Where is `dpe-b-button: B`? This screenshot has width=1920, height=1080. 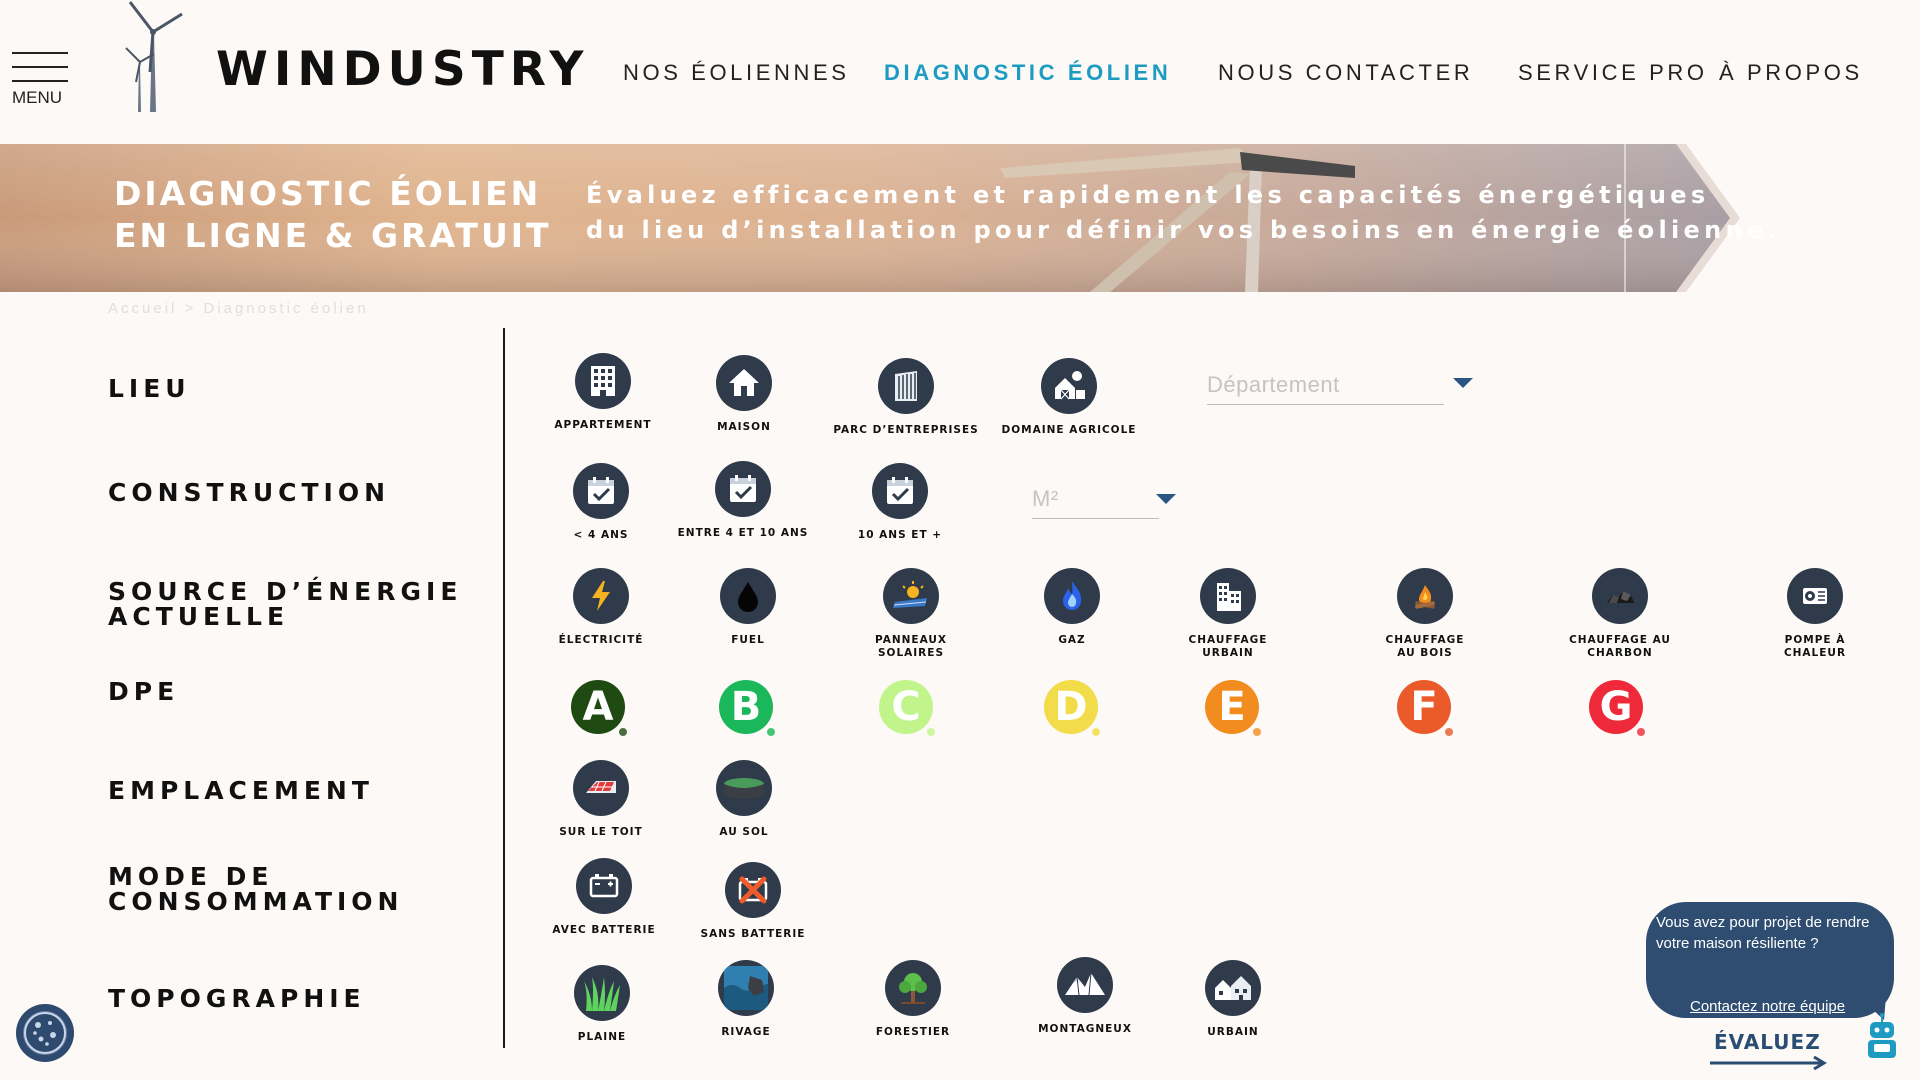 dpe-b-button: B is located at coordinates (747, 708).